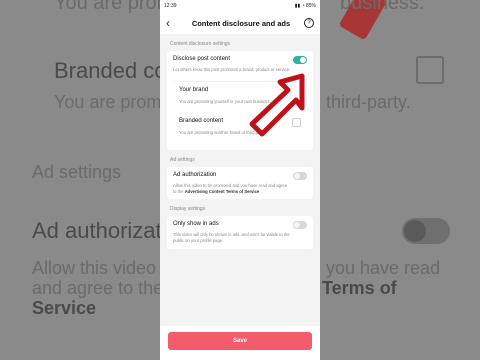  I want to click on bg-text: third-party., so click(368, 102).